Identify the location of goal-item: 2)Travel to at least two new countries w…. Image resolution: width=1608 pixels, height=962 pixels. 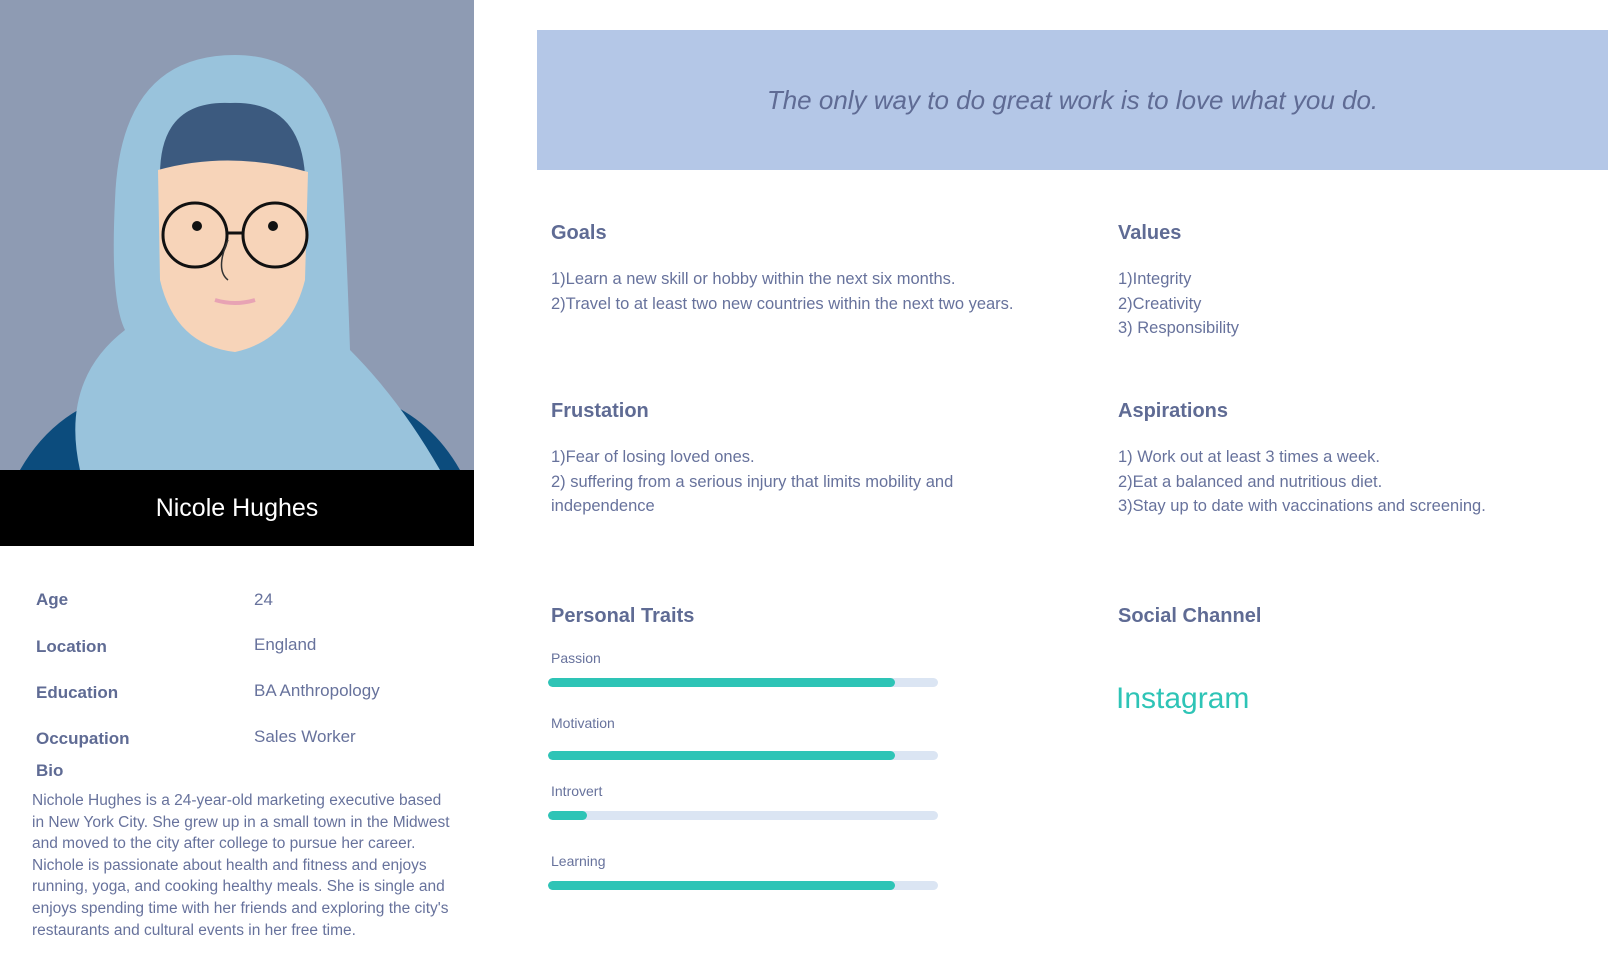
(782, 303).